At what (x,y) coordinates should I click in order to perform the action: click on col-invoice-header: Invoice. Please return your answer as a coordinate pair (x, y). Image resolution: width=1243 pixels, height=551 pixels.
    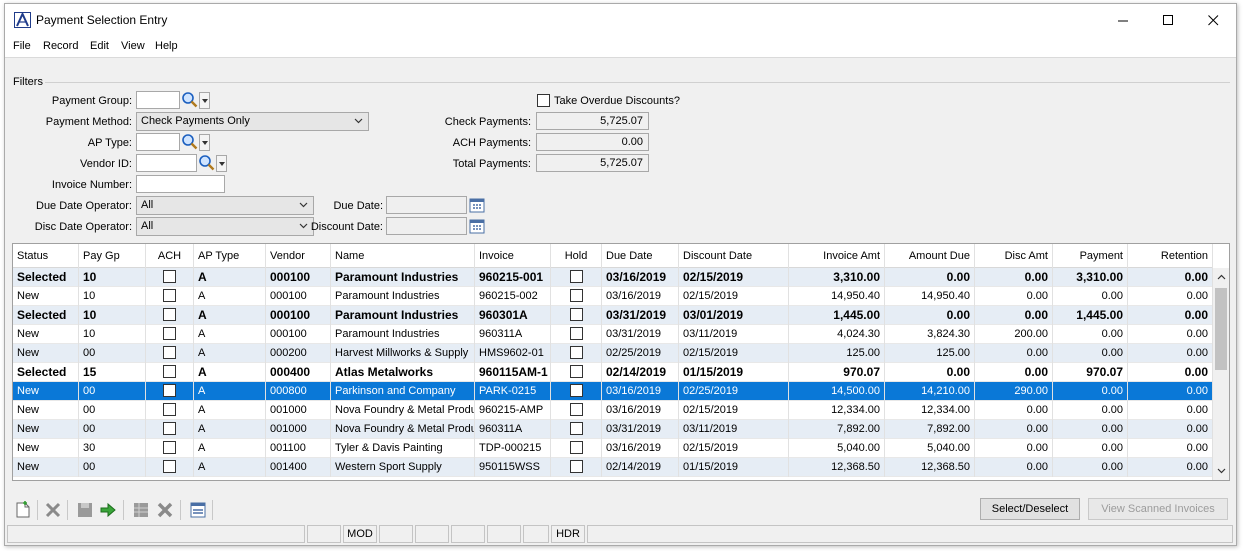
    Looking at the image, I should click on (513, 256).